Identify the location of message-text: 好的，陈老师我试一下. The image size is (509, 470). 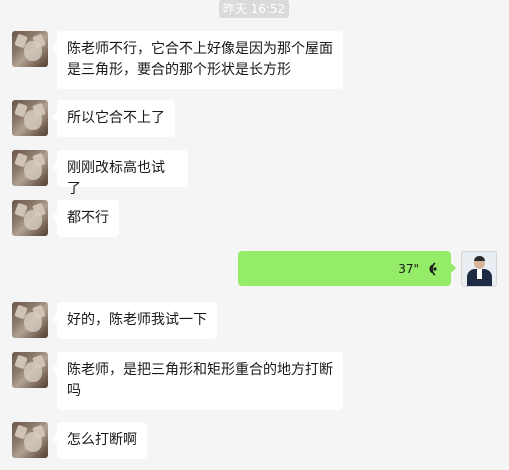
(137, 320).